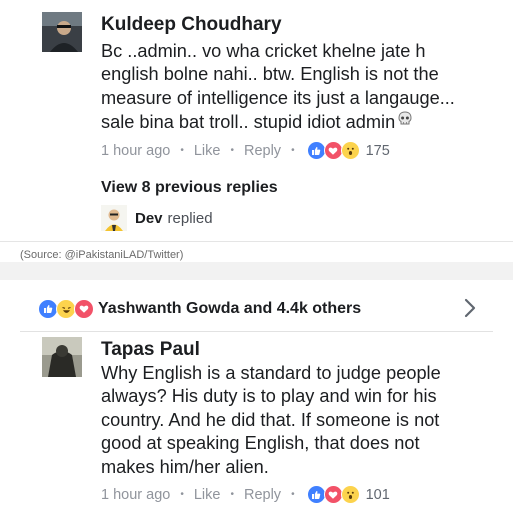 The width and height of the screenshot is (513, 510). I want to click on avatar-kuldeep, so click(62, 32).